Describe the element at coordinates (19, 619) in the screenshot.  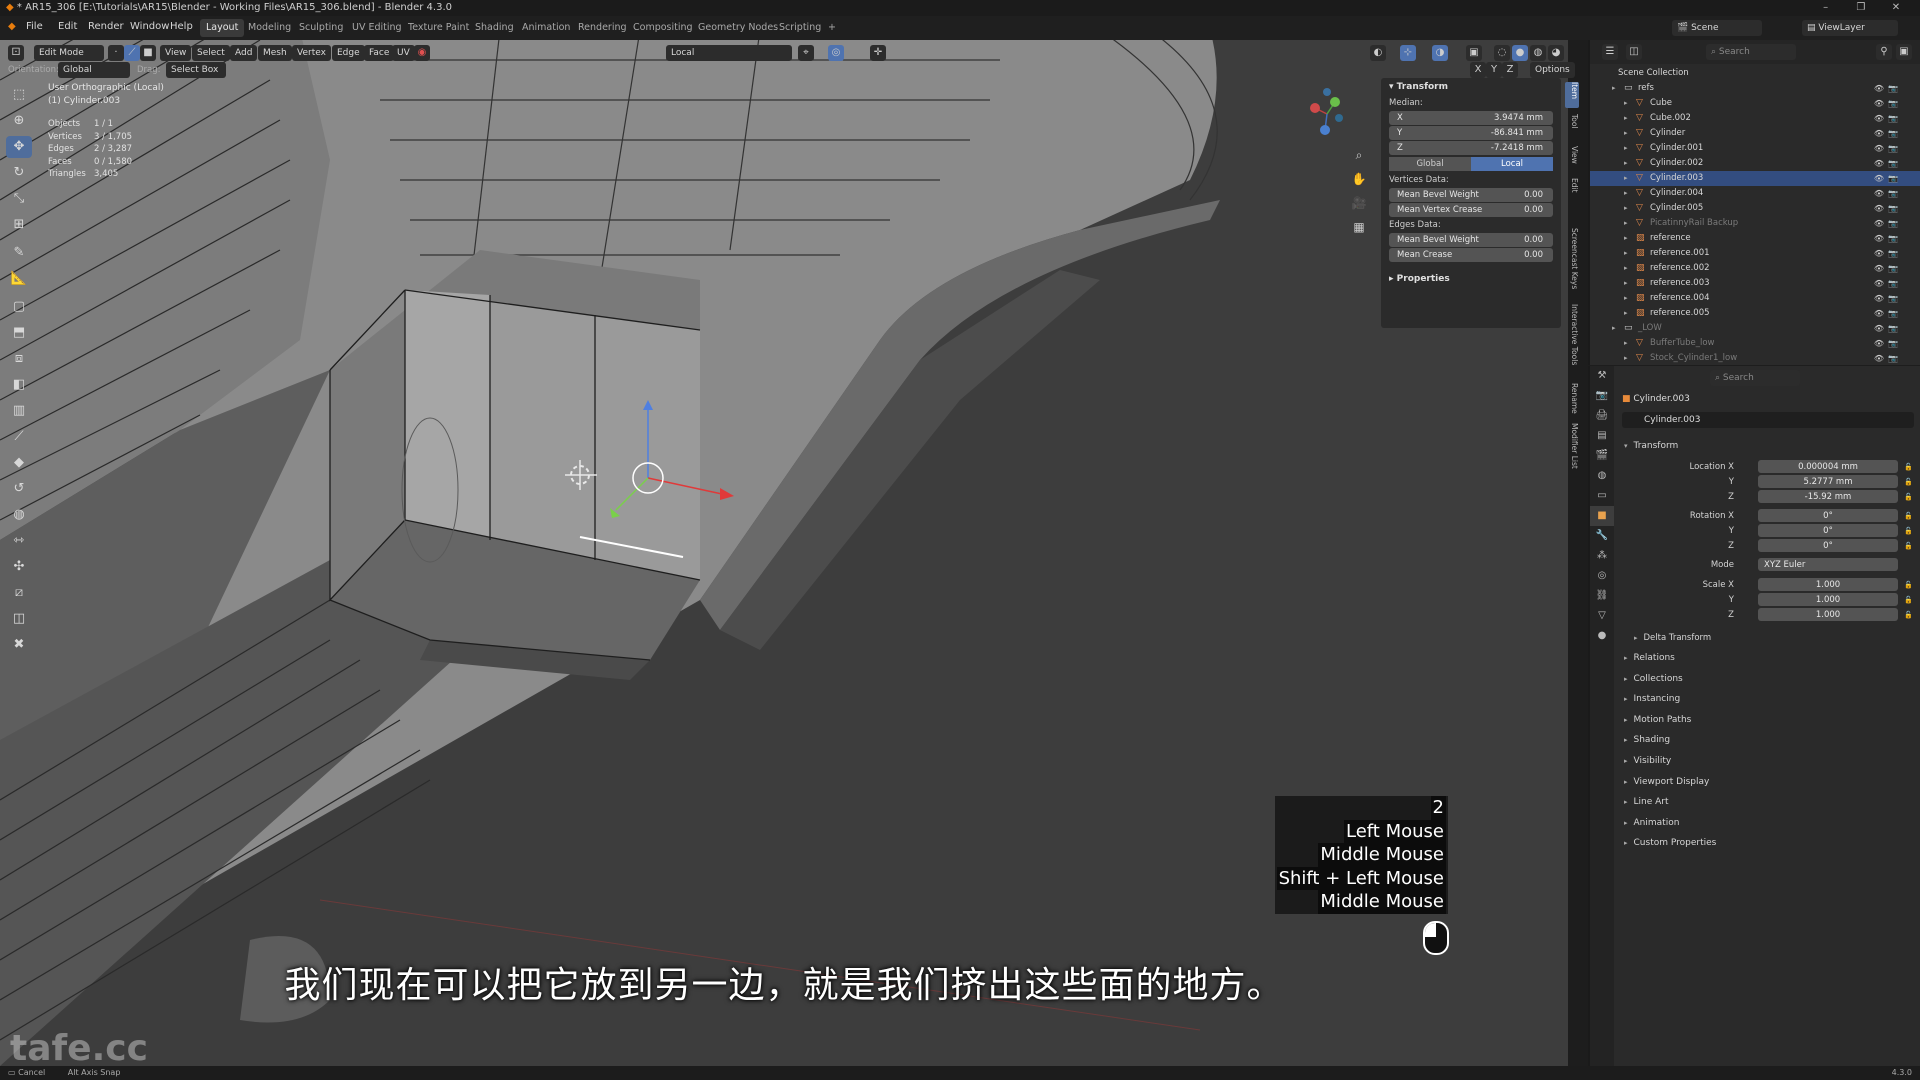
I see `rip-region-tool-icon: ◫` at that location.